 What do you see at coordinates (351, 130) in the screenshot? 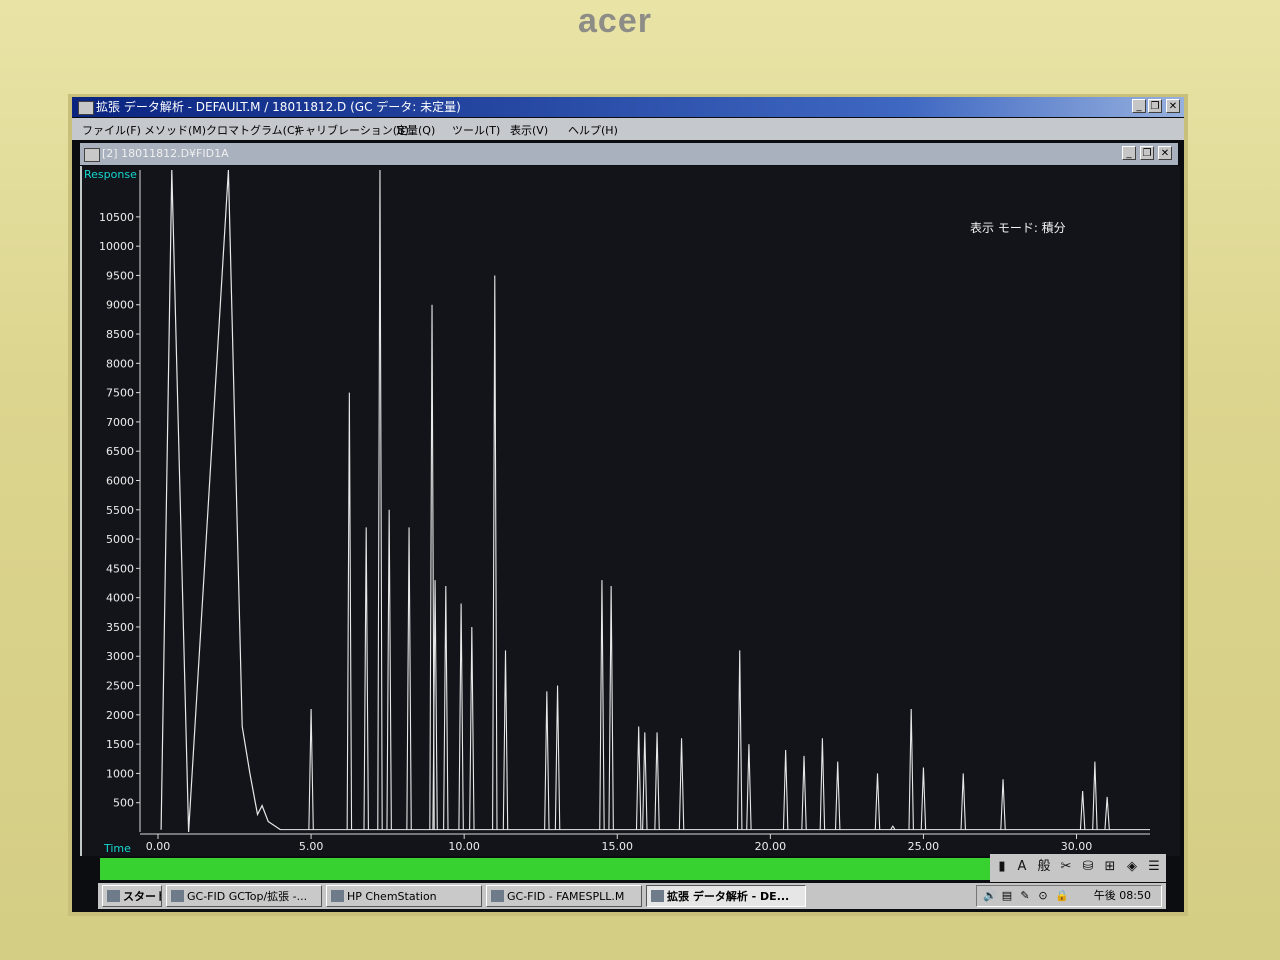
I see `menu-calibration: キャリブレーション(B)` at bounding box center [351, 130].